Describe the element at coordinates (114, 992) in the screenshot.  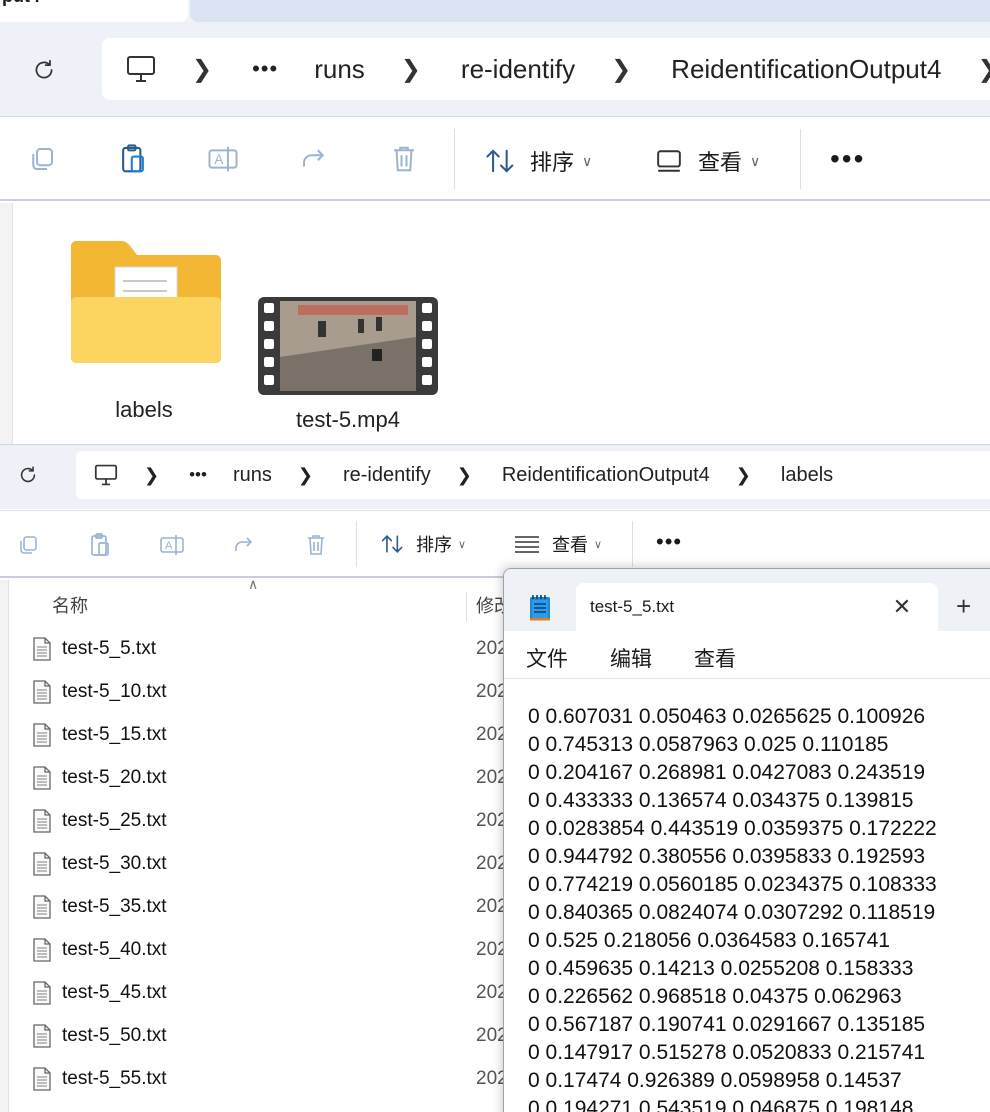
I see `file-name: test-5_45.txt` at that location.